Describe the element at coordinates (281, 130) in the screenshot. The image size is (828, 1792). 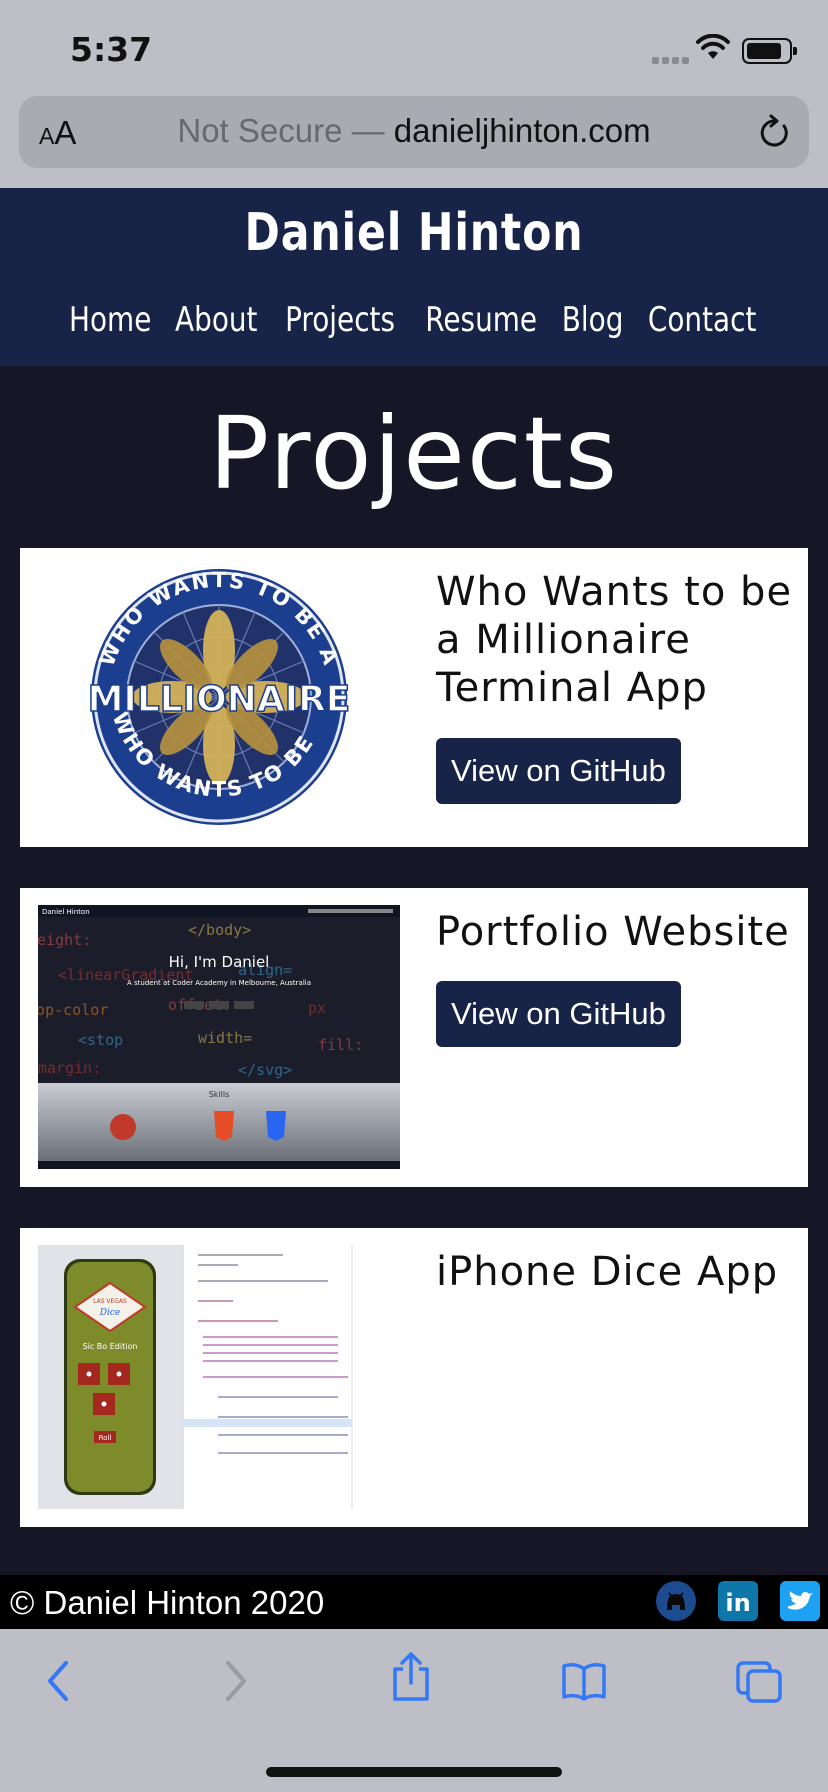
I see `security-status: Not Secure —` at that location.